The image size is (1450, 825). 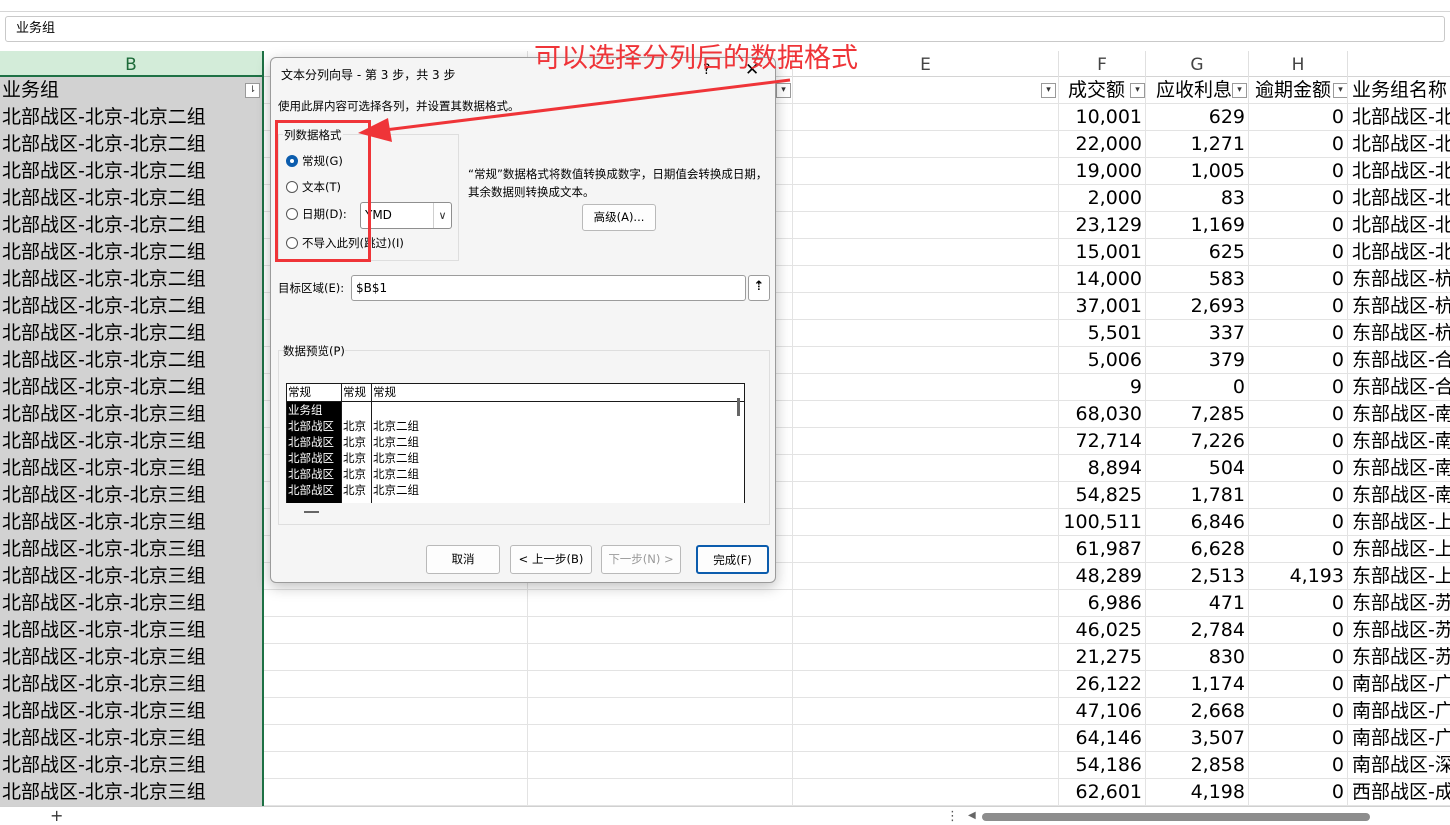 I want to click on cell-g: 3,507, so click(x=1197, y=738).